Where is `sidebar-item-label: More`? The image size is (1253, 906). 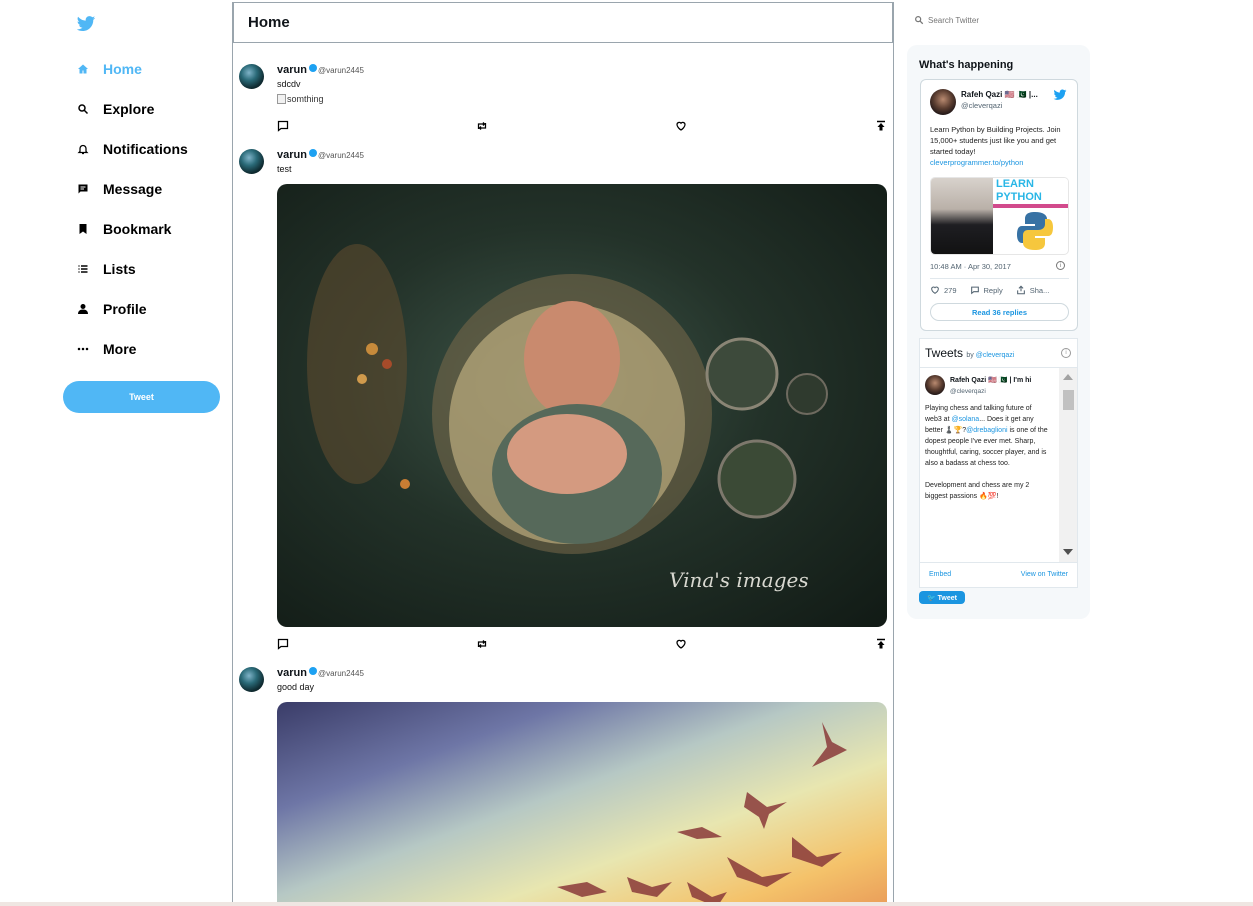 sidebar-item-label: More is located at coordinates (120, 349).